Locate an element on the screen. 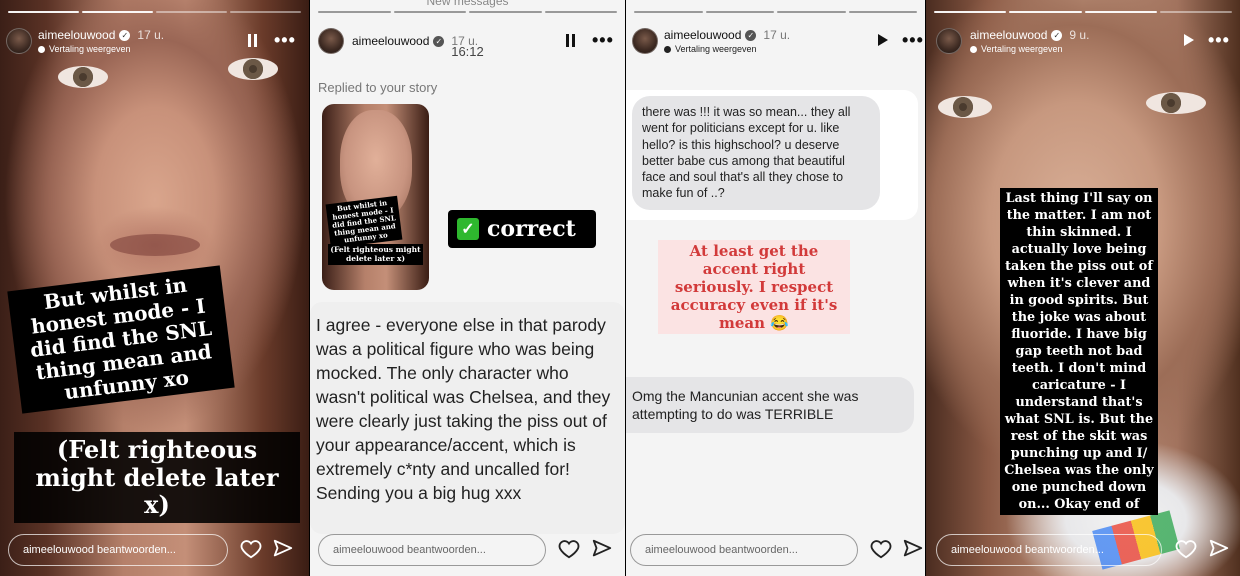 This screenshot has height=576, width=1240. pause-icon is located at coordinates (253, 40).